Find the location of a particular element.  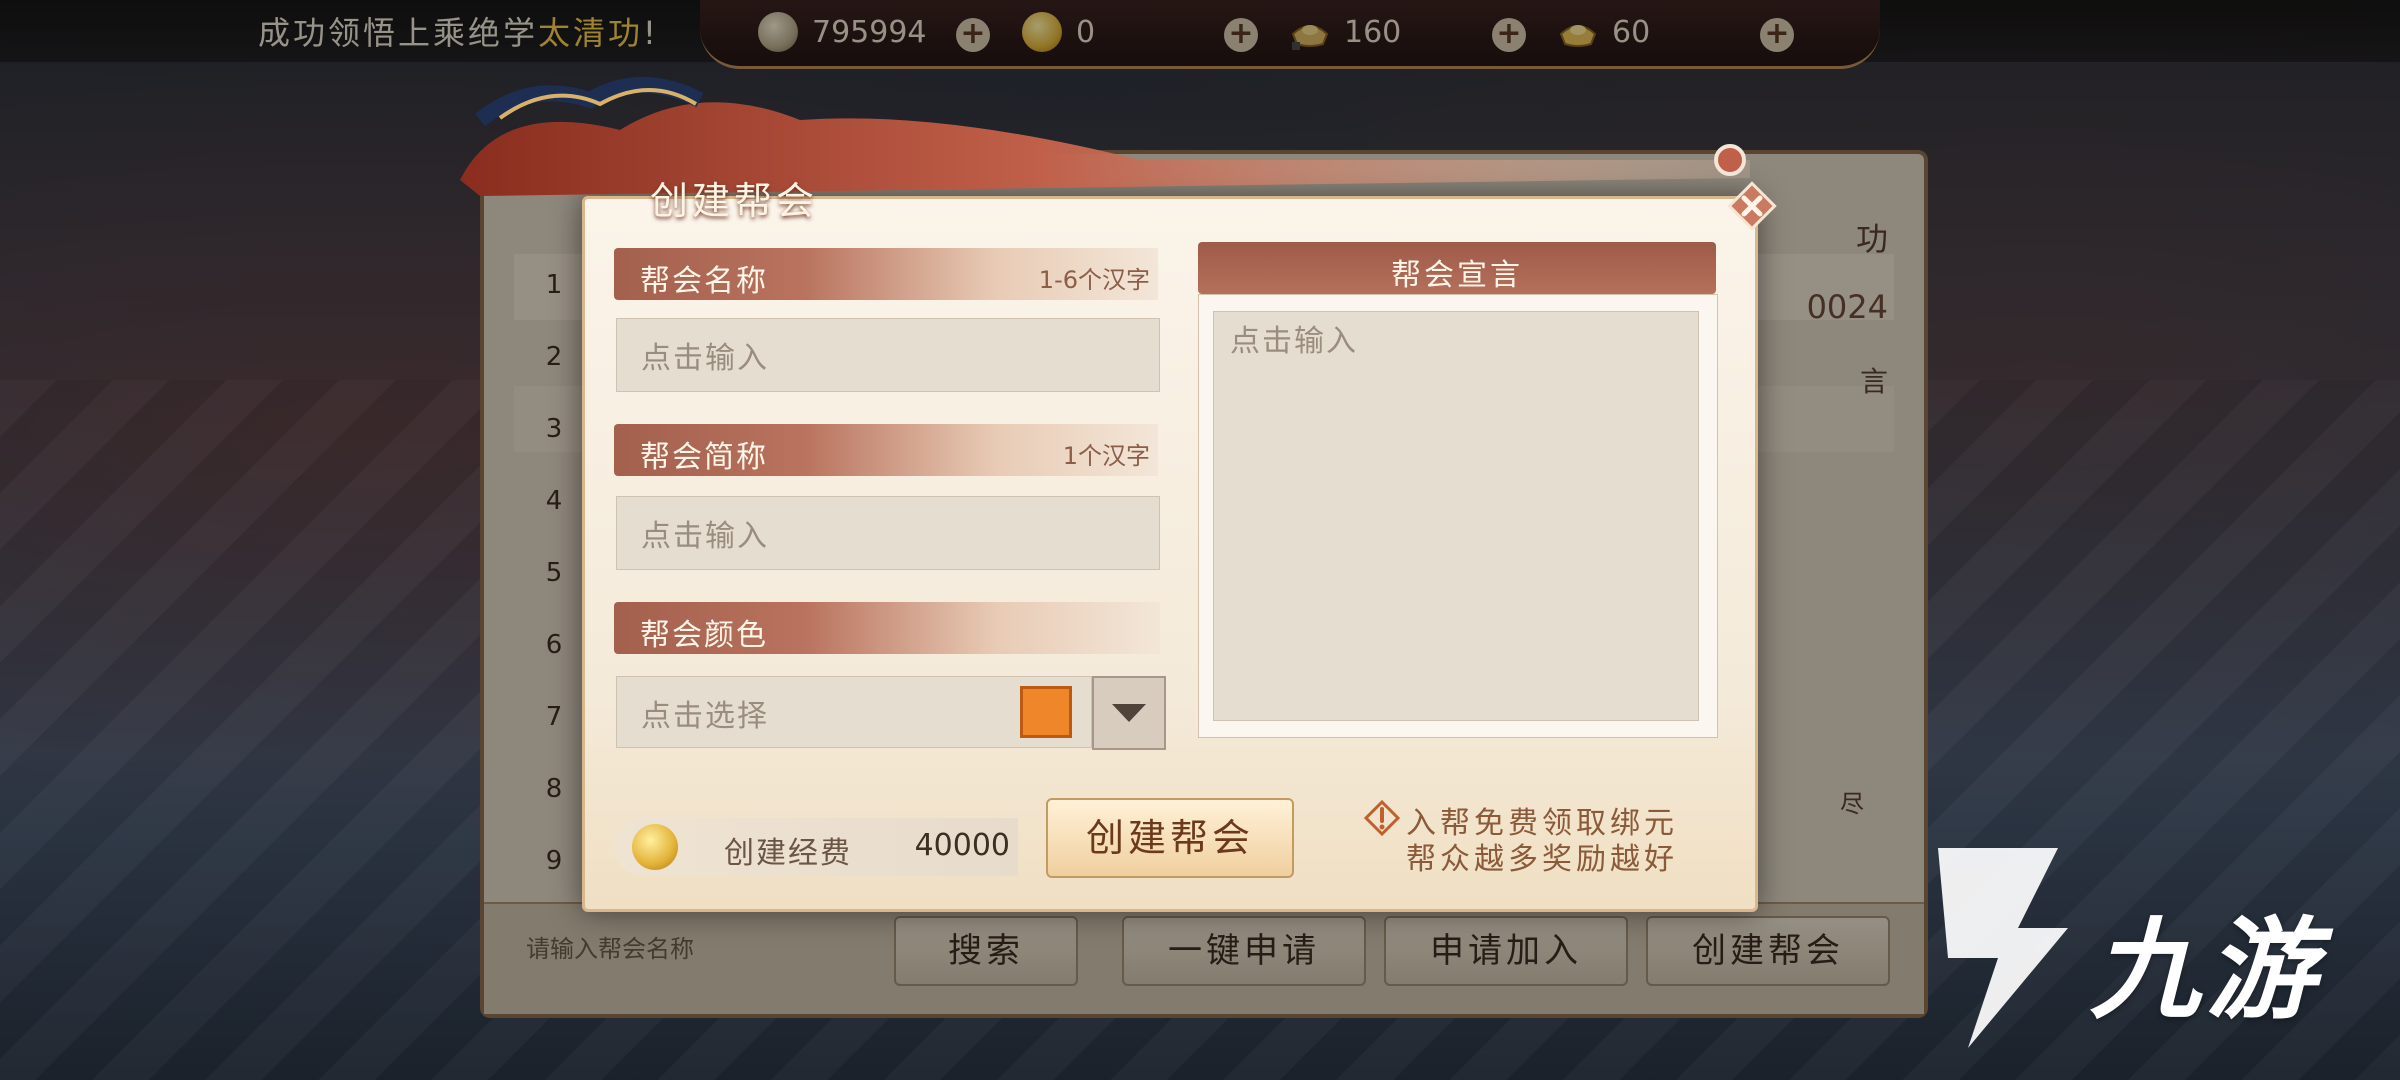

color-dropdown-button is located at coordinates (1129, 713).